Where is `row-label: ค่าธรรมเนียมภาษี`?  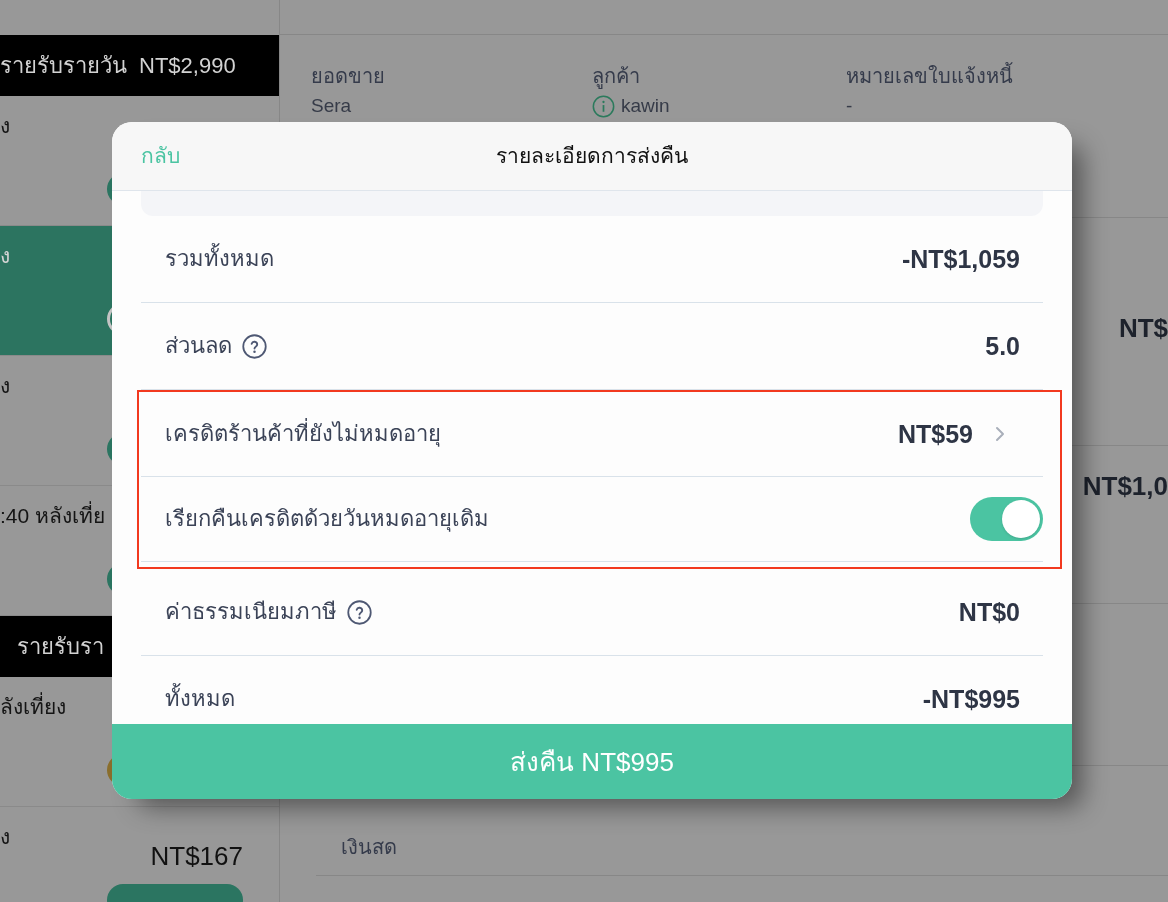
row-label: ค่าธรรมเนียมภาษี is located at coordinates (251, 612).